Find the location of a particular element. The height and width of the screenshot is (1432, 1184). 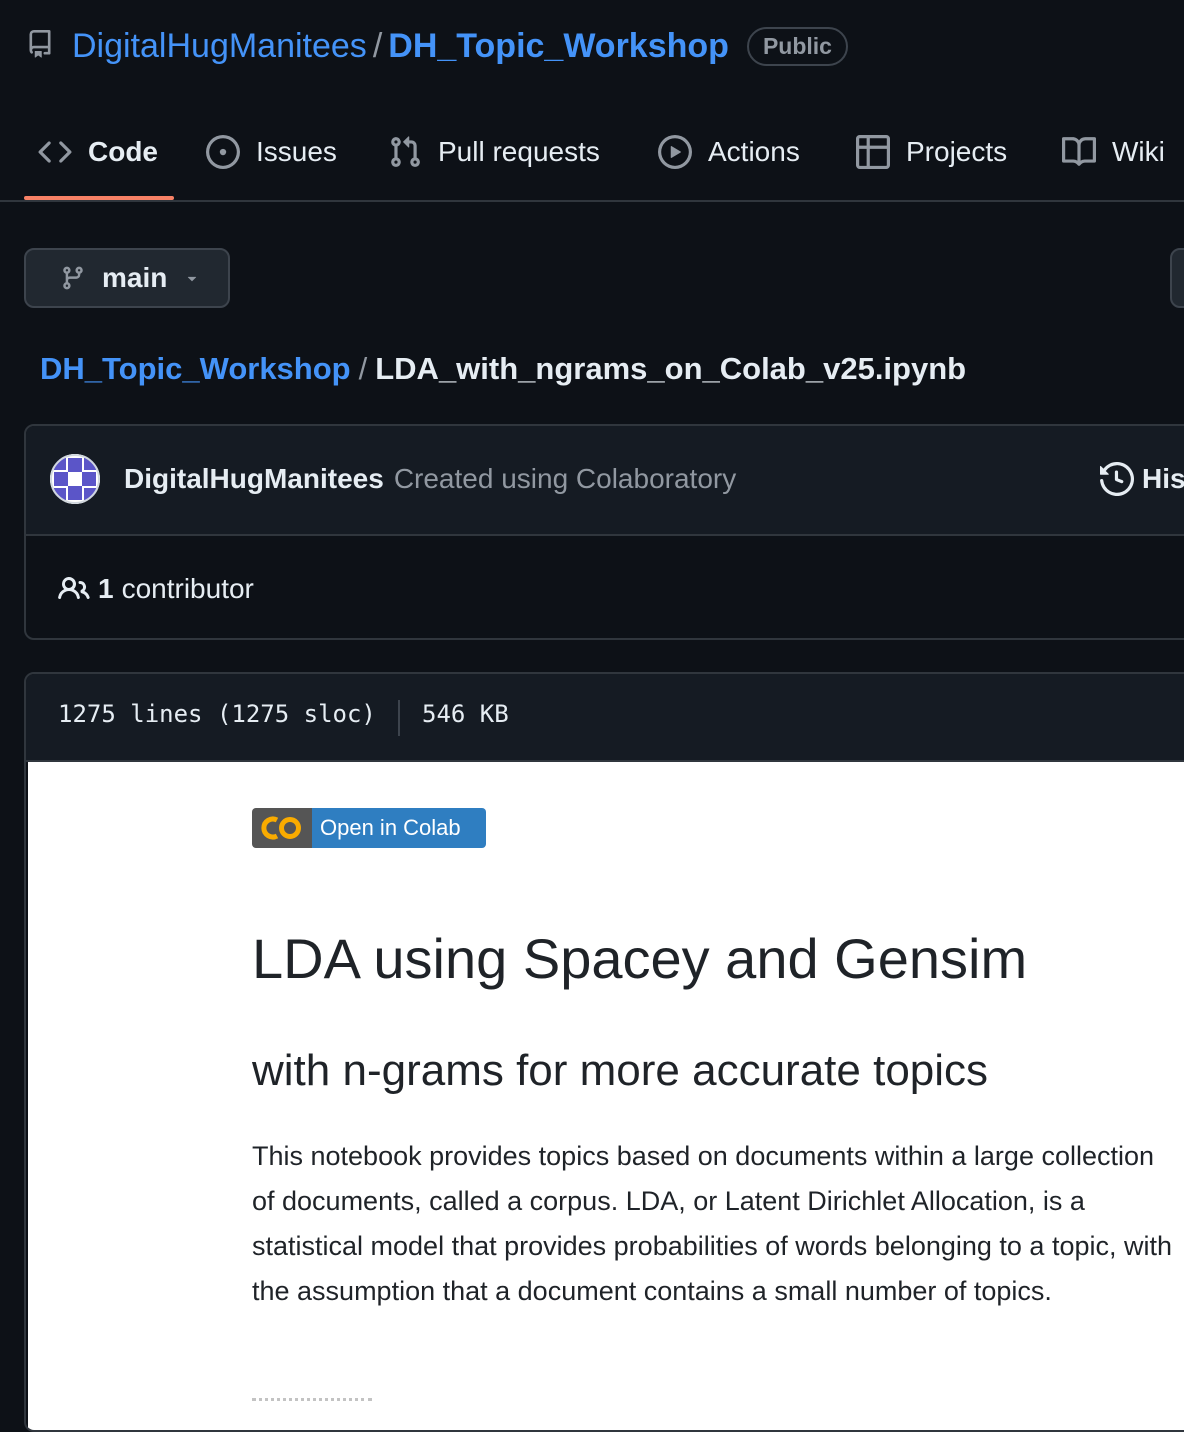

repo-icon is located at coordinates (40, 44).